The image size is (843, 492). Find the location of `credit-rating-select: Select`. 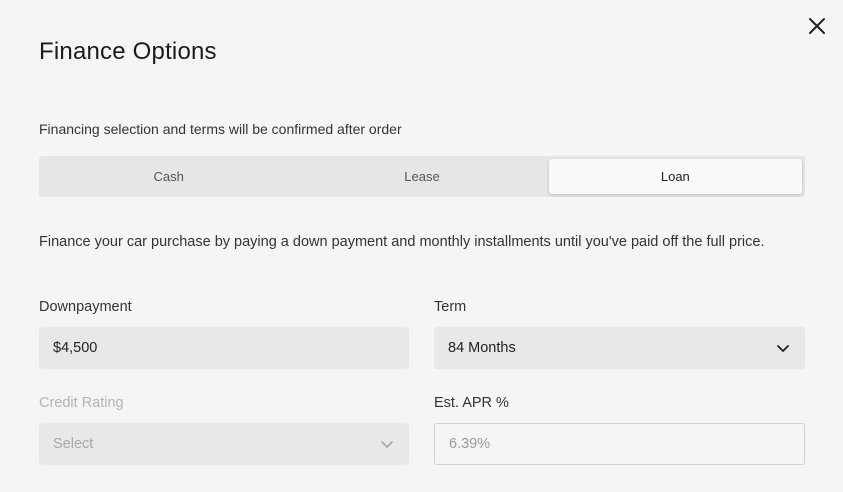

credit-rating-select: Select is located at coordinates (224, 444).